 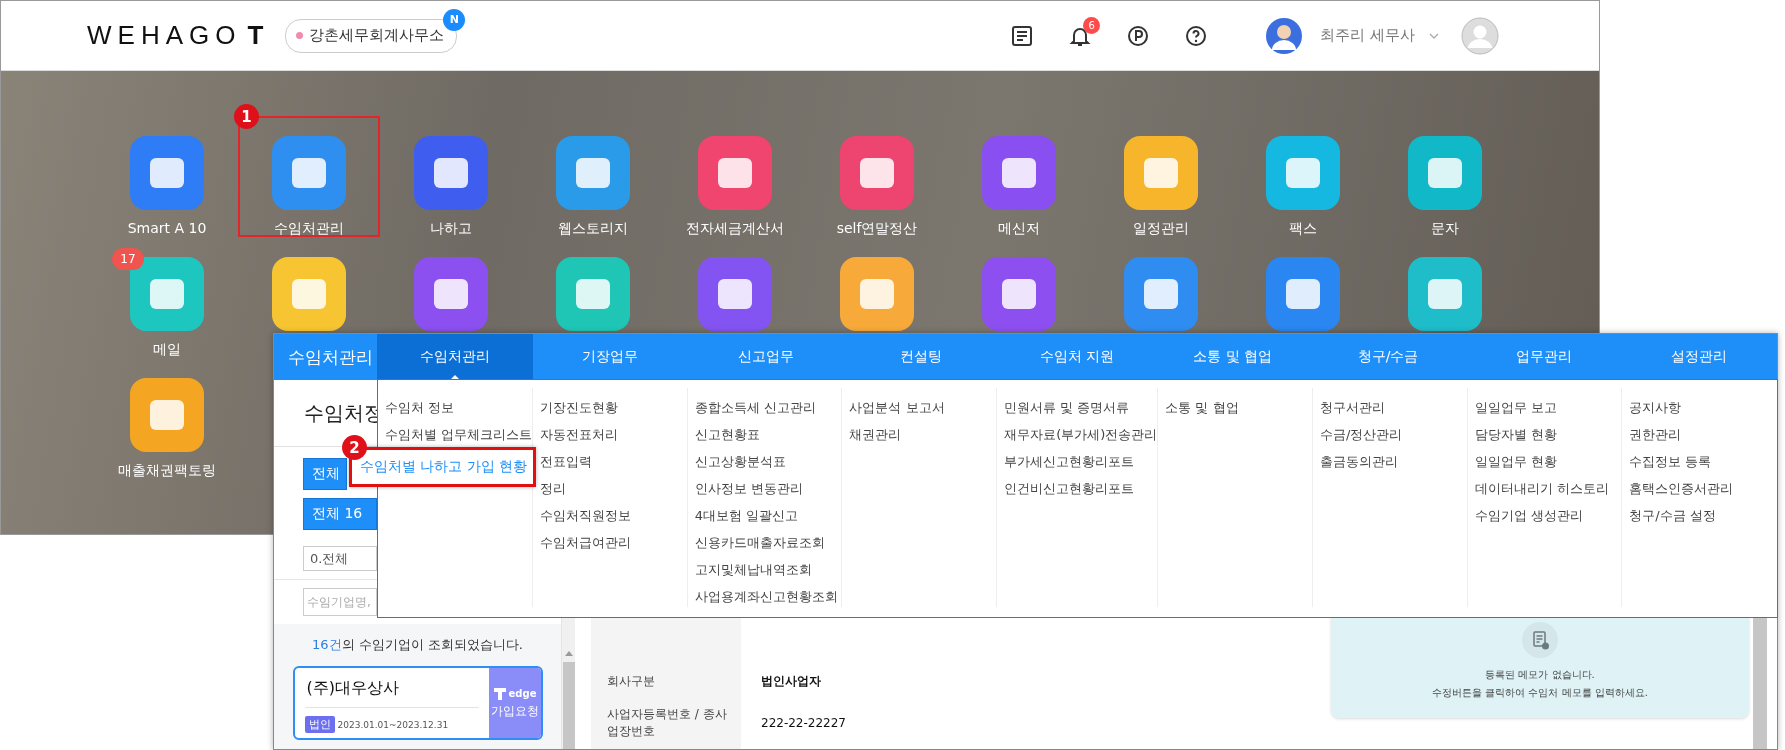 What do you see at coordinates (923, 408) in the screenshot?
I see `menu-item: 사업분석 보고서` at bounding box center [923, 408].